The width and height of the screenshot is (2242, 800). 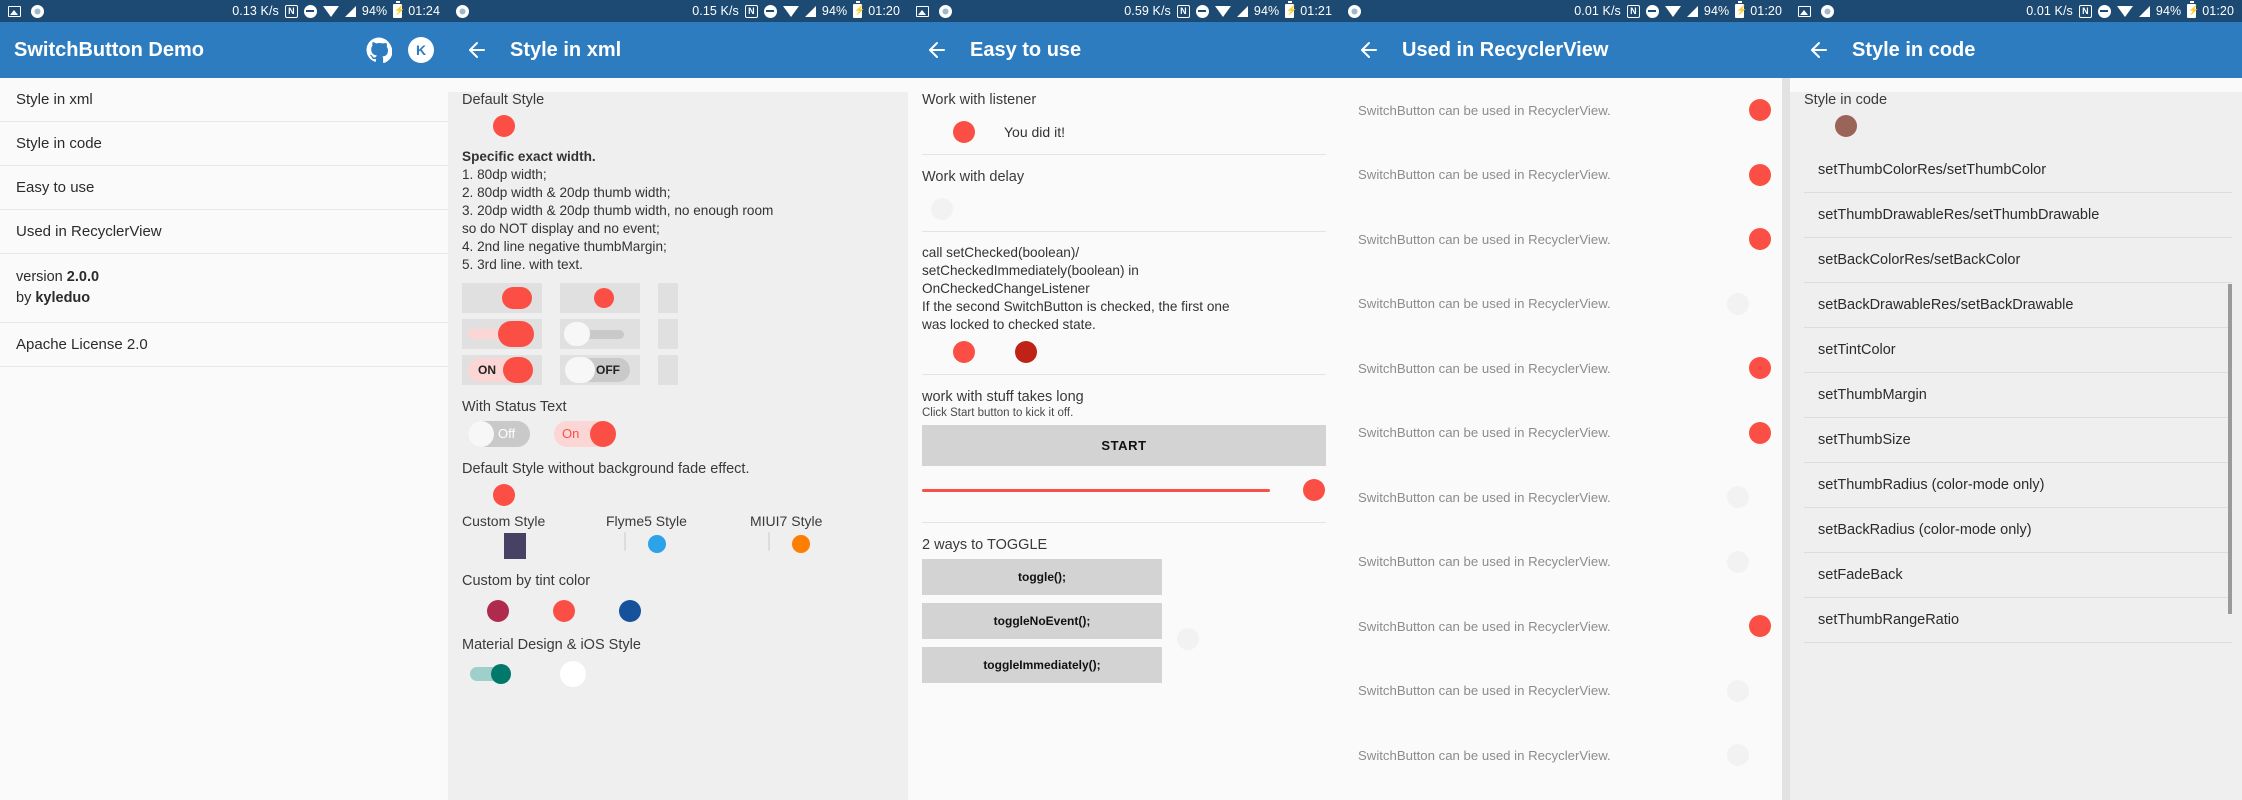 I want to click on toggle-target-switch, so click(x=1199, y=639).